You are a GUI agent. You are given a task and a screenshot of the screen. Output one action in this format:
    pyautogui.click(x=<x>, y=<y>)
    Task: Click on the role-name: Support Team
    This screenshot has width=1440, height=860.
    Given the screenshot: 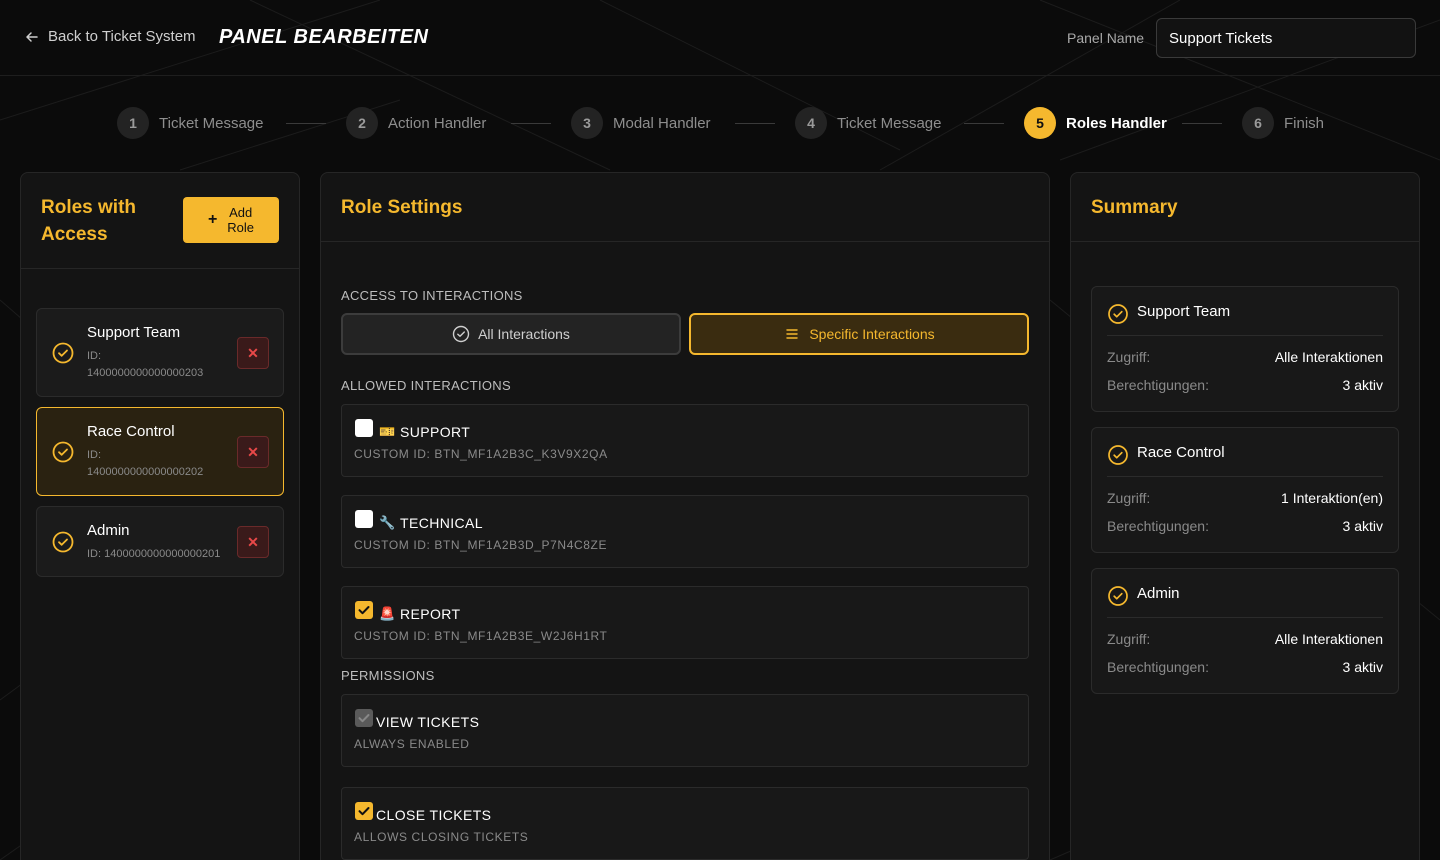 What is the action you would take?
    pyautogui.click(x=134, y=332)
    